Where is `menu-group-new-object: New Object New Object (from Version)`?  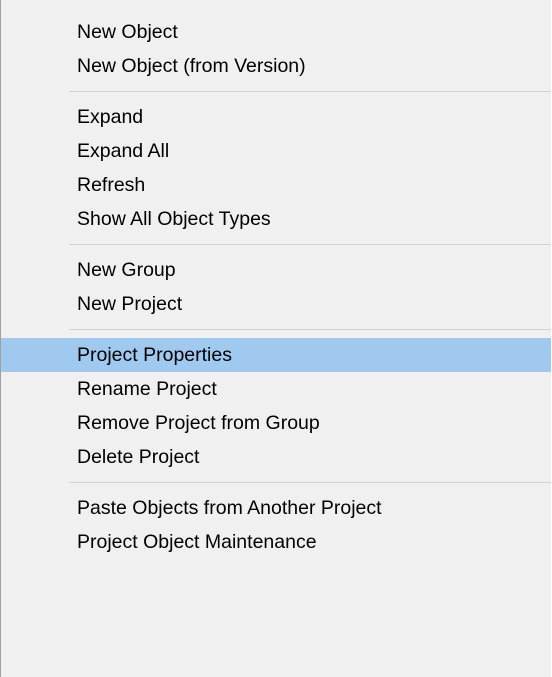 menu-group-new-object: New Object New Object (from Version) is located at coordinates (276, 41).